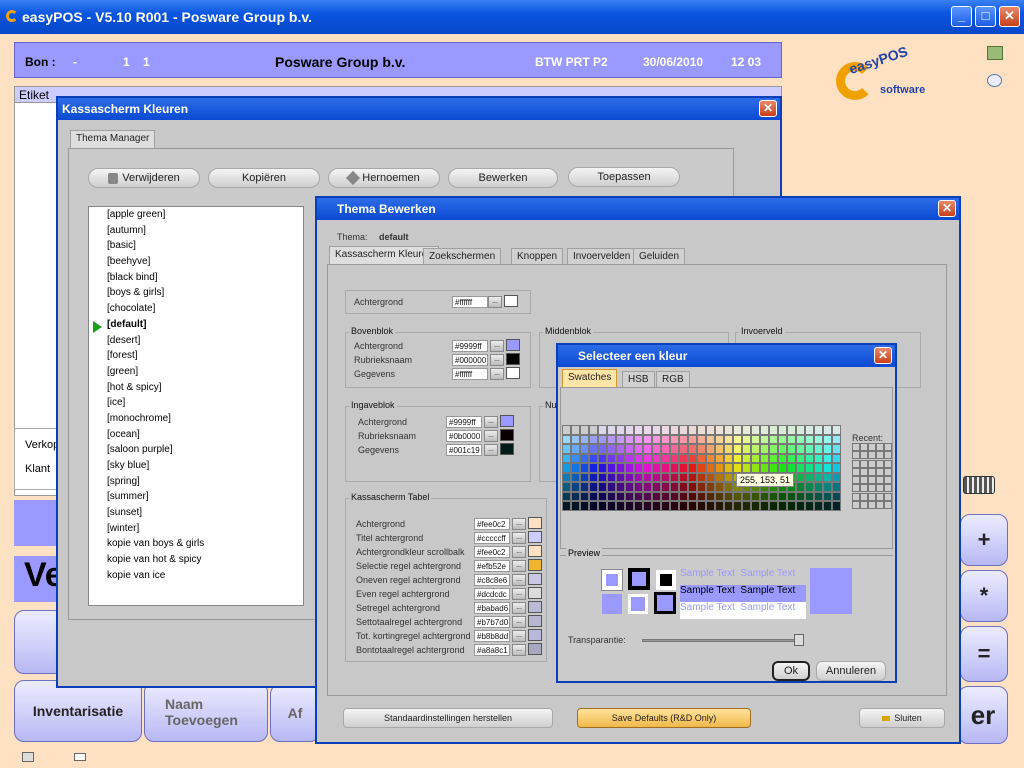 The width and height of the screenshot is (1024, 768). What do you see at coordinates (503, 178) in the screenshot?
I see `bewerken-button: Bewerken` at bounding box center [503, 178].